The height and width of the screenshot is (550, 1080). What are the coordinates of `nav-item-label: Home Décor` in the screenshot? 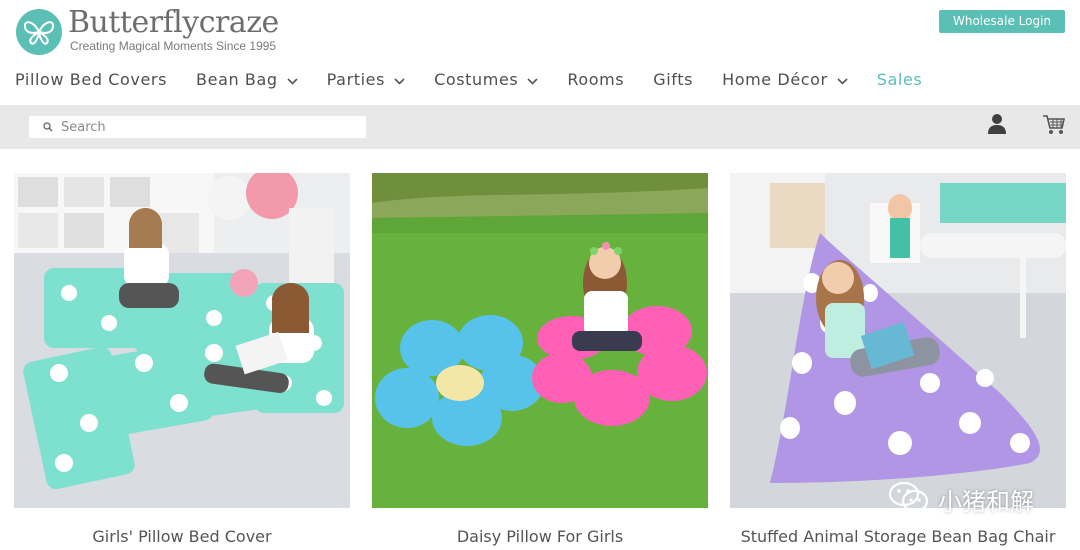 It's located at (775, 79).